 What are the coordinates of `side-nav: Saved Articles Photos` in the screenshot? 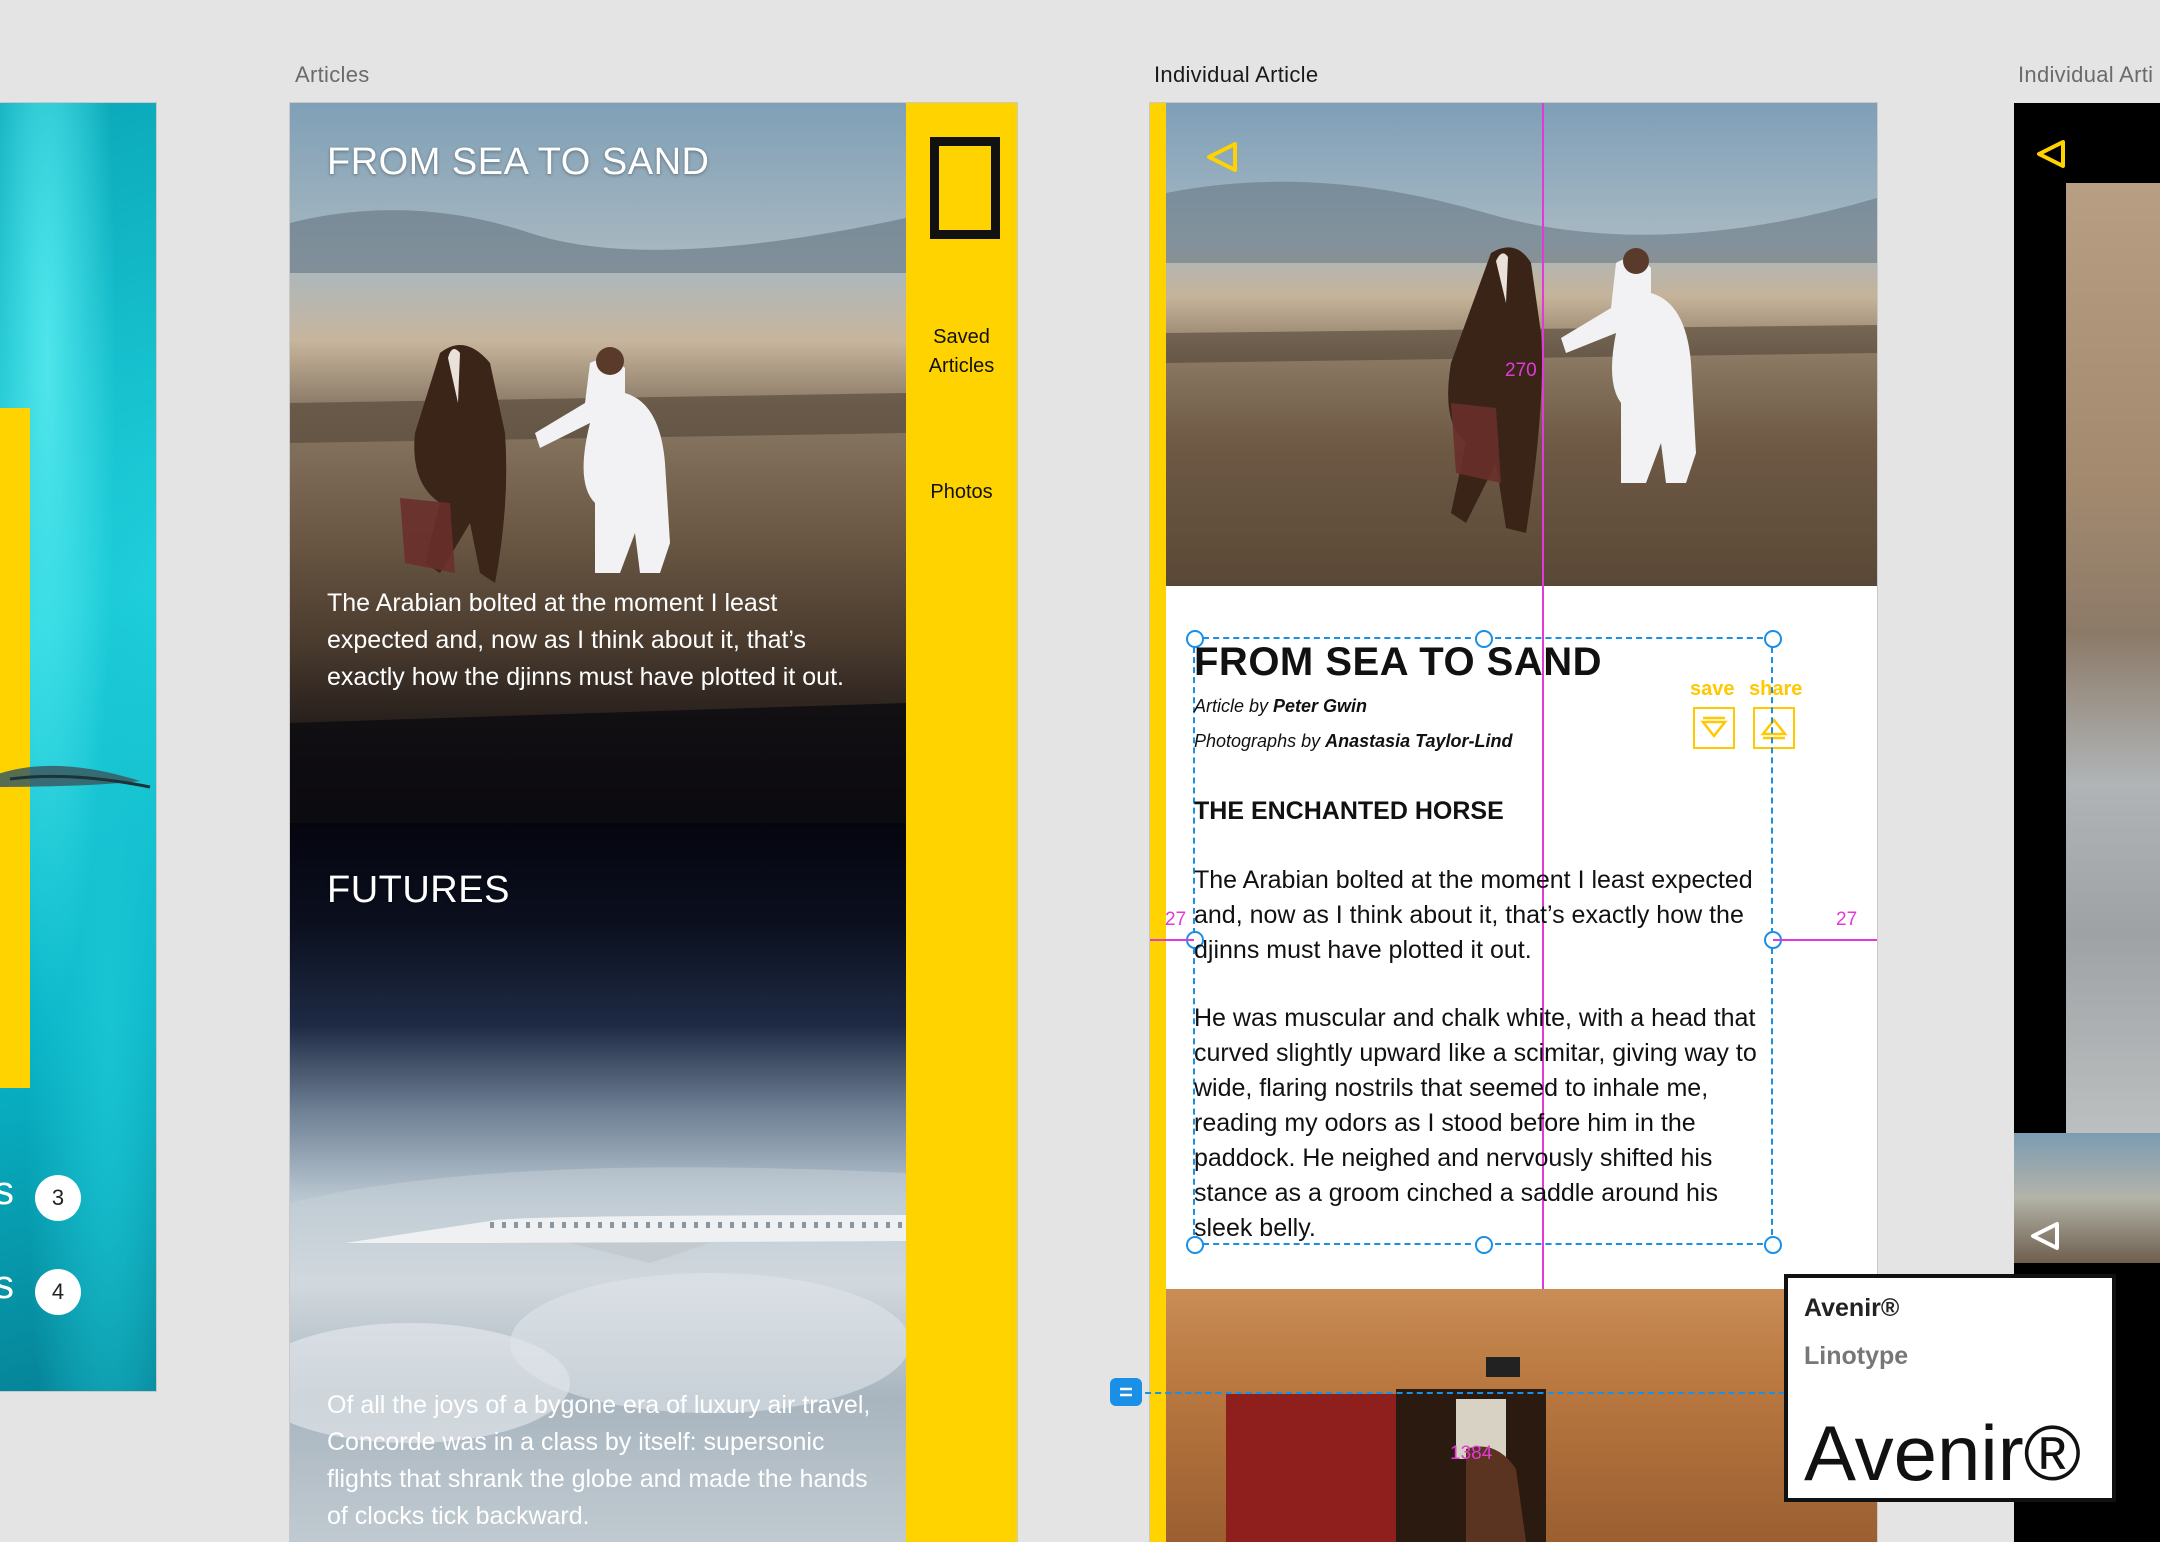 It's located at (961, 822).